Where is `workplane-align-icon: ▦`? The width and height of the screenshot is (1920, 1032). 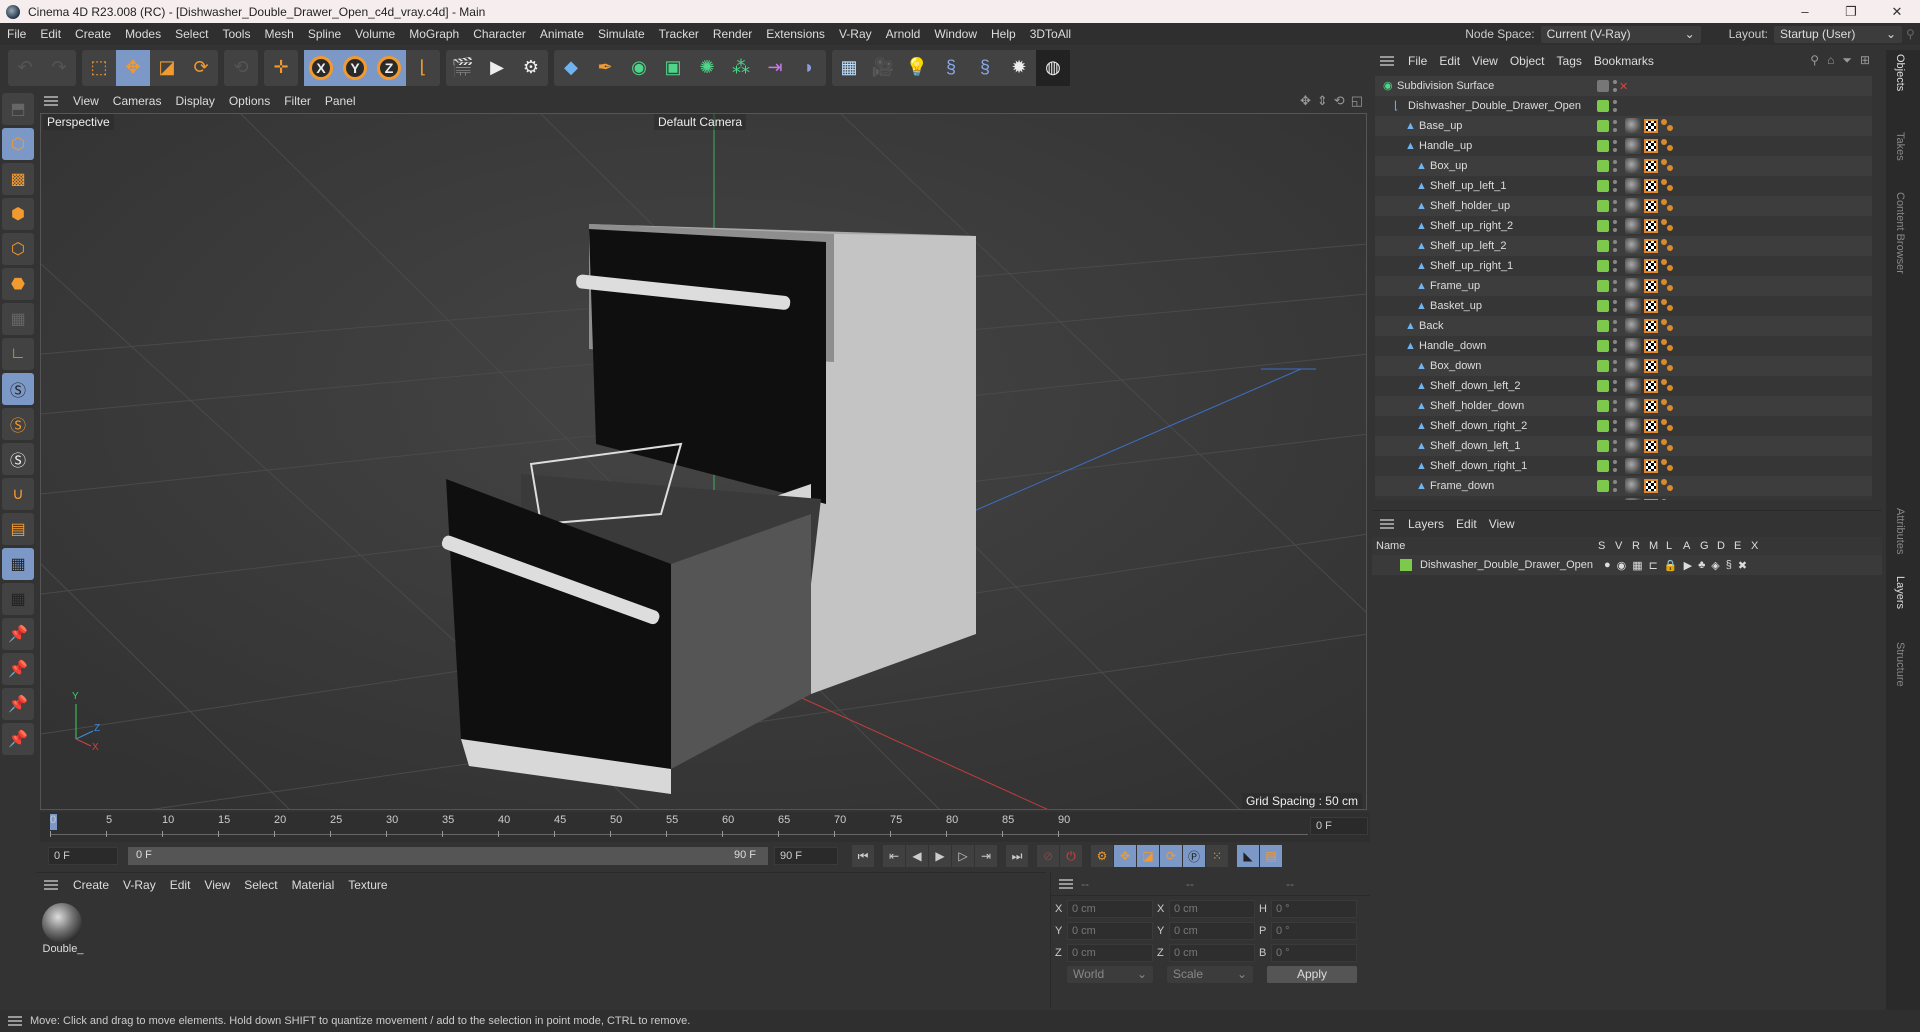 workplane-align-icon: ▦ is located at coordinates (18, 599).